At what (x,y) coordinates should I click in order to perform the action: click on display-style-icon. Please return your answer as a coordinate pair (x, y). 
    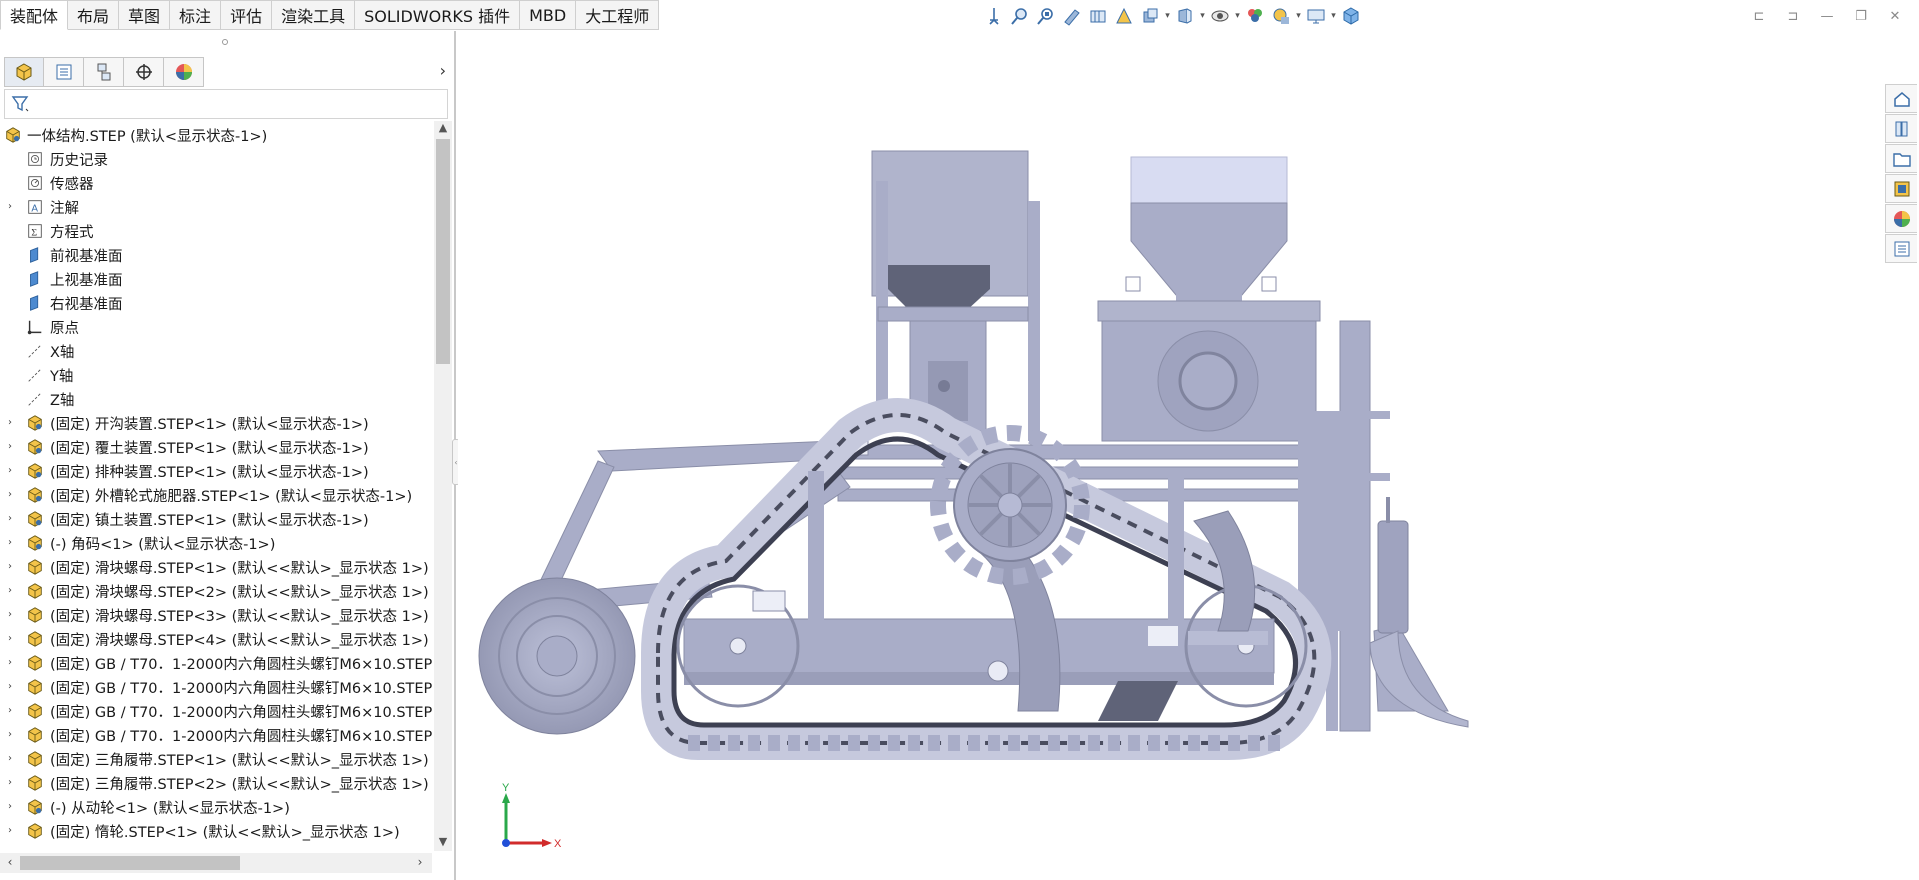
    Looking at the image, I should click on (1150, 16).